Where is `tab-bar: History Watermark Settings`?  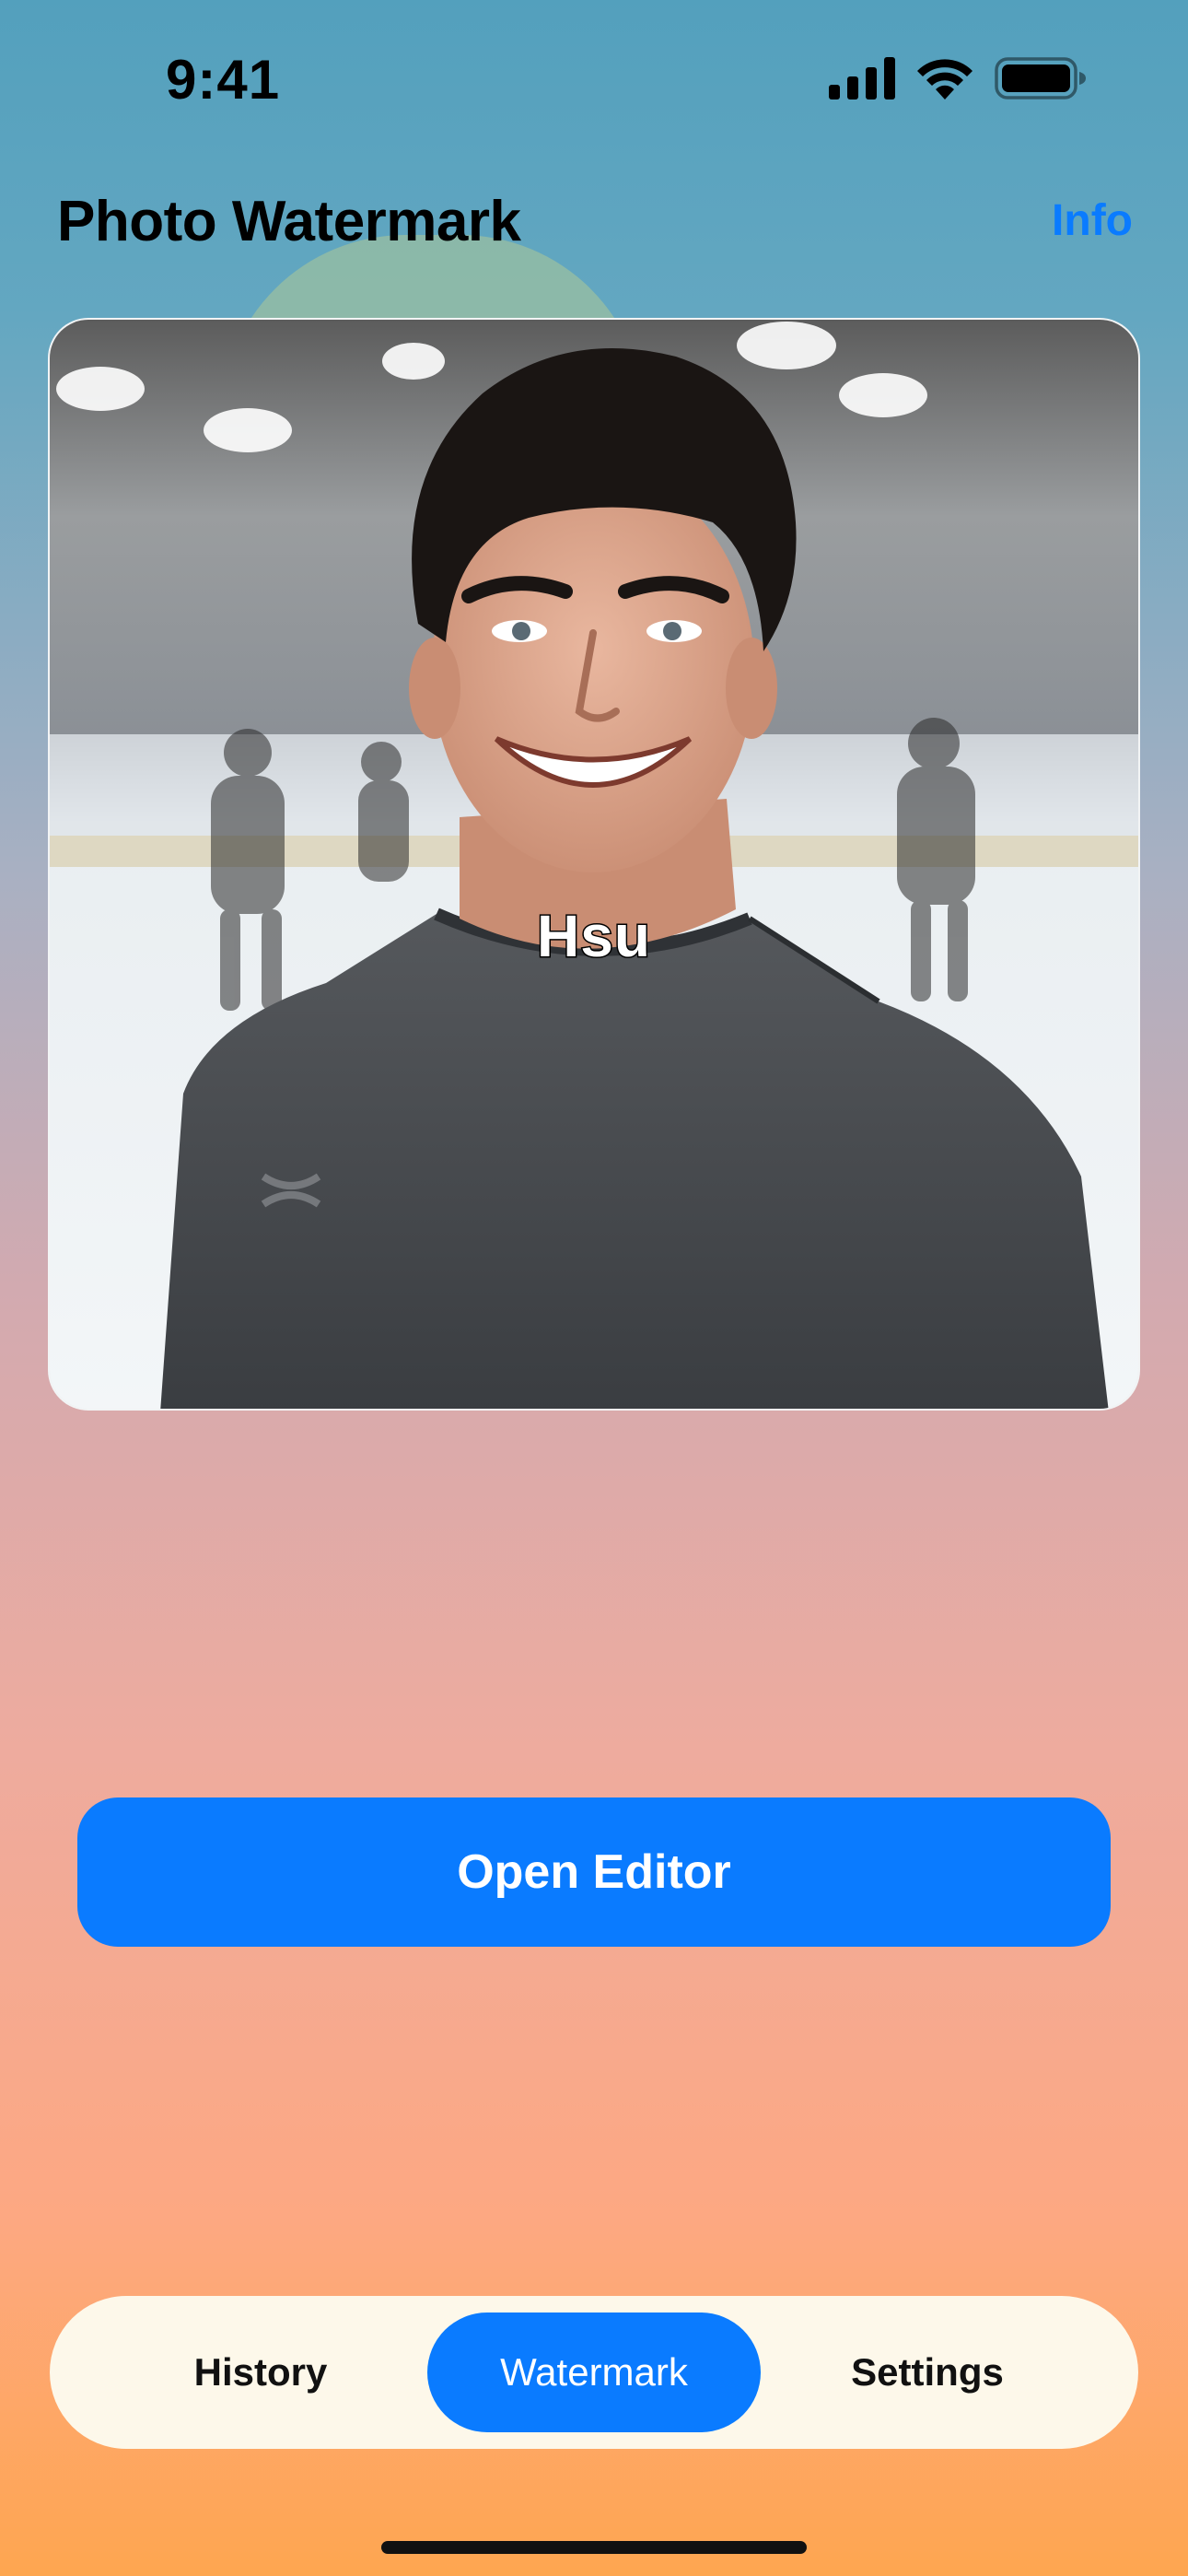 tab-bar: History Watermark Settings is located at coordinates (594, 2372).